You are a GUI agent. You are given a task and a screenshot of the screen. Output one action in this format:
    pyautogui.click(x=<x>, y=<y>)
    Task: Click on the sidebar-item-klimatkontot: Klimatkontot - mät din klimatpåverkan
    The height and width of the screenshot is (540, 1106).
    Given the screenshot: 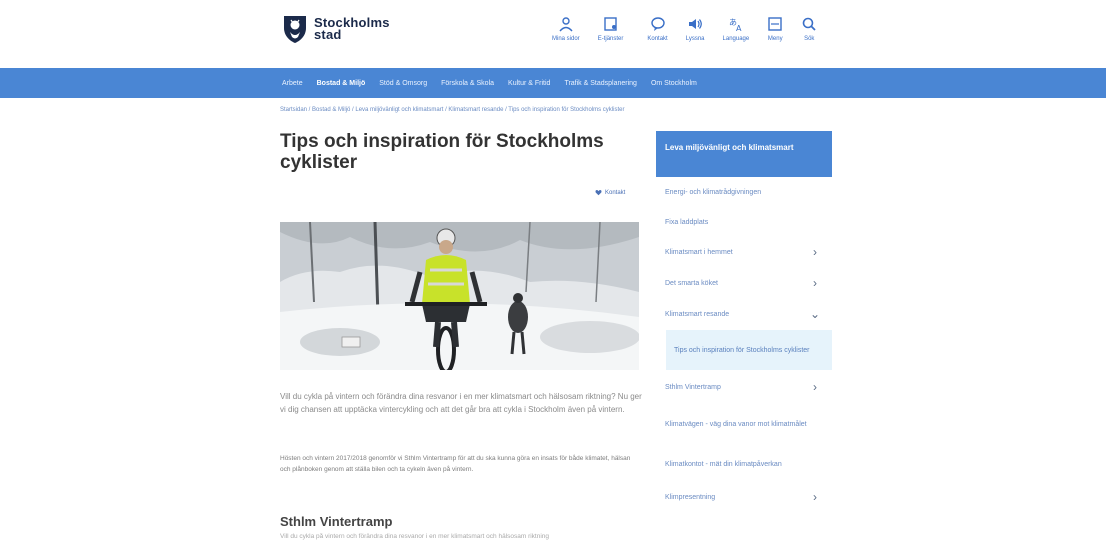 What is the action you would take?
    pyautogui.click(x=744, y=464)
    